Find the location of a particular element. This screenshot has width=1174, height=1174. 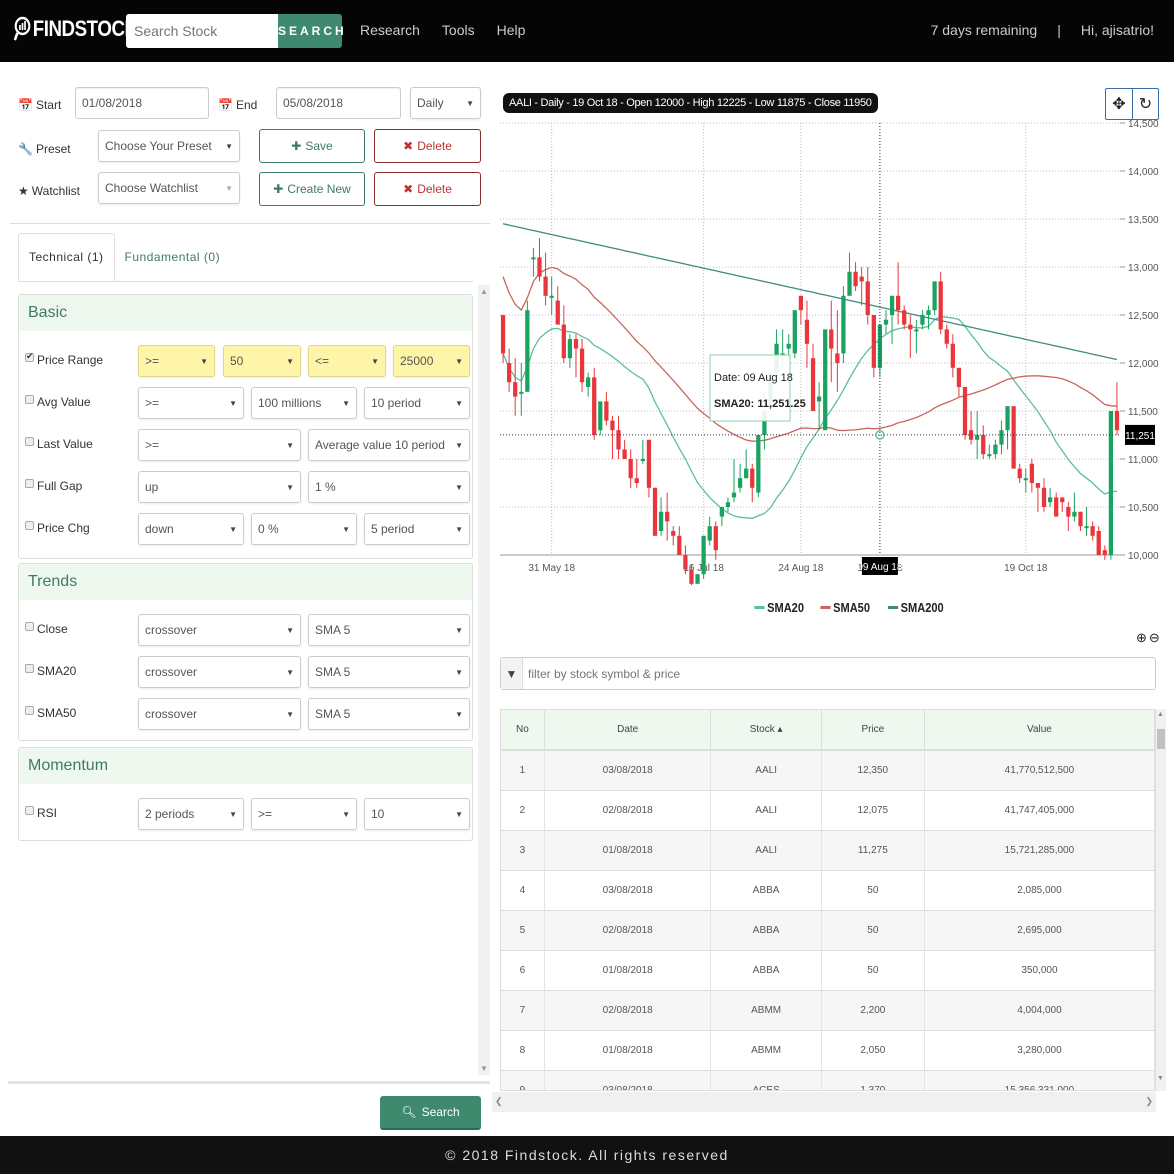

zoom-out-icon: ⊖ is located at coordinates (1154, 638).